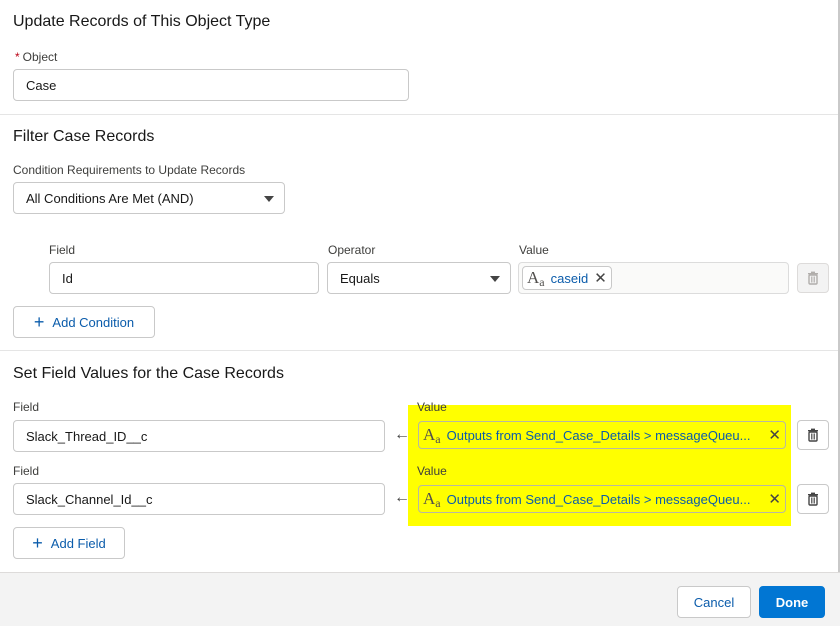 This screenshot has width=840, height=626. I want to click on add-condition-label: Add Condition, so click(93, 322).